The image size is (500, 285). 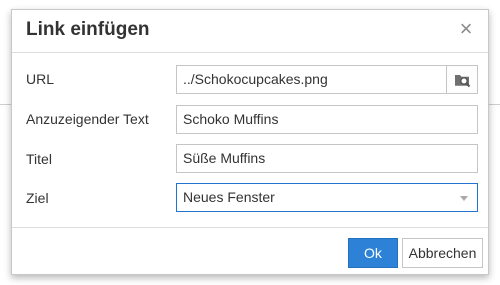 I want to click on background-divider-right, so click(x=494, y=104).